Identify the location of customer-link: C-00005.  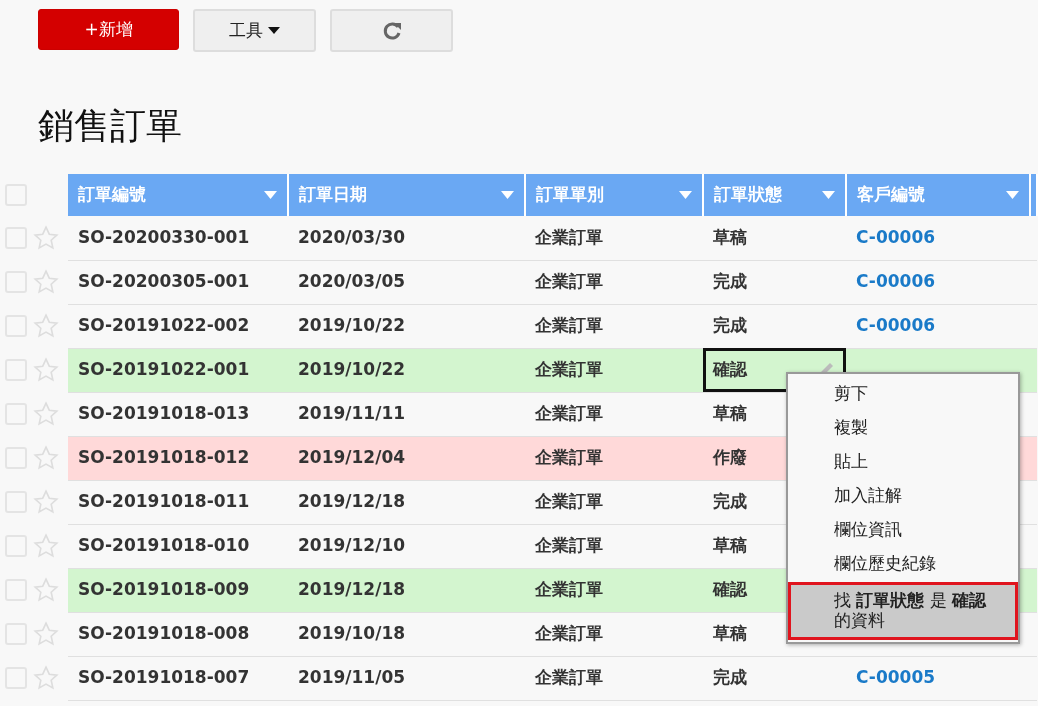
(938, 678).